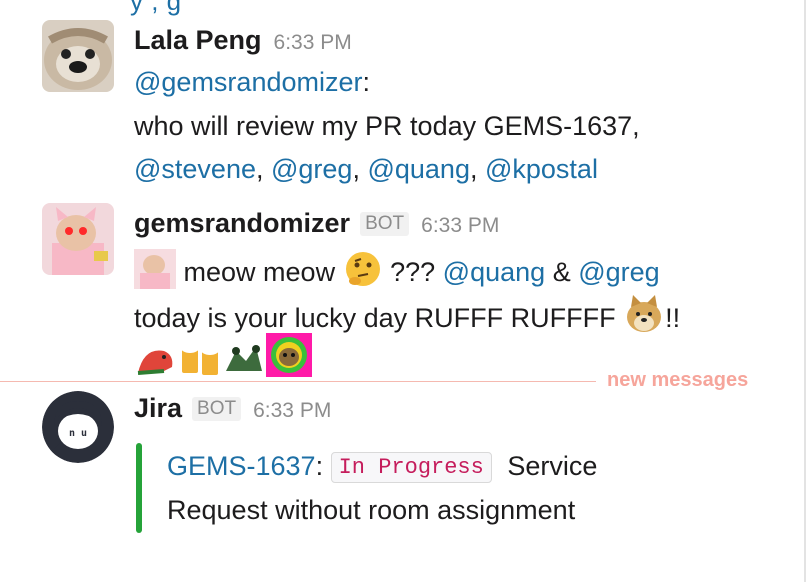 The image size is (806, 582). Describe the element at coordinates (248, 82) in the screenshot. I see `mention-gemsrandomizer: @gemsrandomizer` at that location.